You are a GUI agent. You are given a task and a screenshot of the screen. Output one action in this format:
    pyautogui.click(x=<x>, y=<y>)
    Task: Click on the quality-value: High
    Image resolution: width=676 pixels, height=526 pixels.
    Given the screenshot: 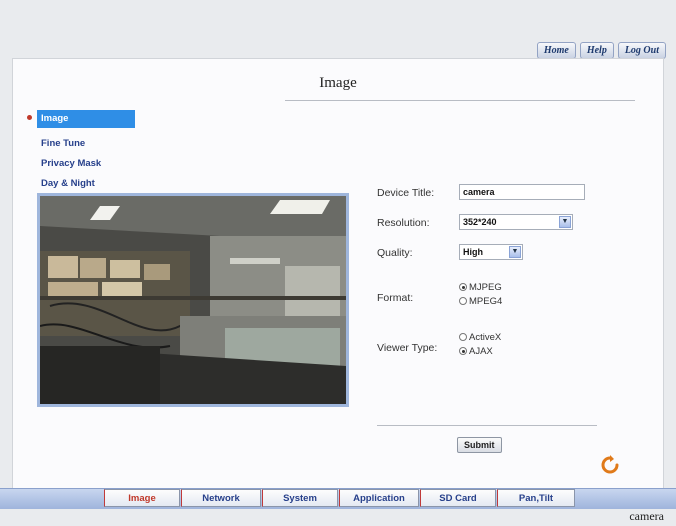 What is the action you would take?
    pyautogui.click(x=473, y=252)
    